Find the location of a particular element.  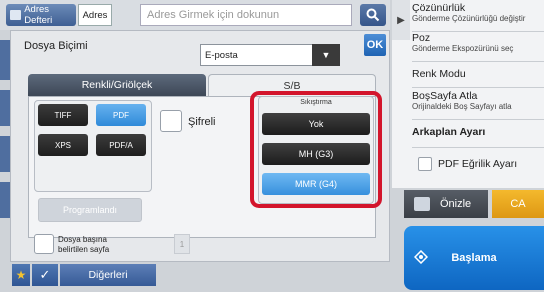

address-button: Adres is located at coordinates (95, 15).